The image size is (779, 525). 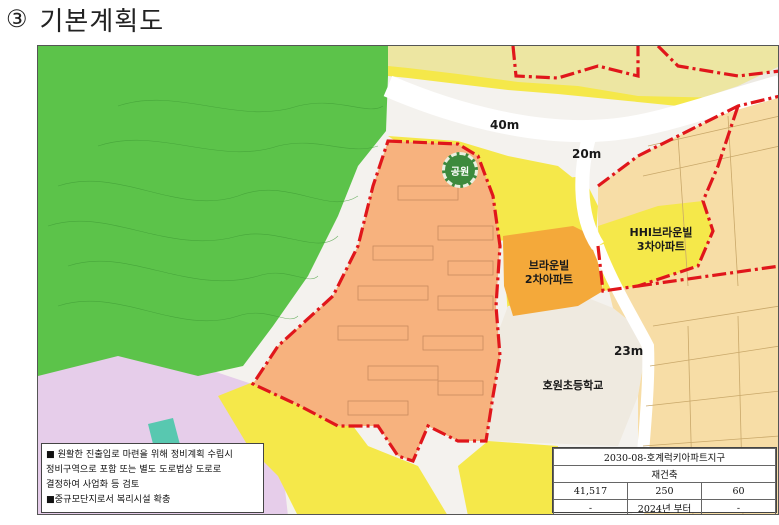 What do you see at coordinates (102, 21) in the screenshot?
I see `section-title: 기본계획도` at bounding box center [102, 21].